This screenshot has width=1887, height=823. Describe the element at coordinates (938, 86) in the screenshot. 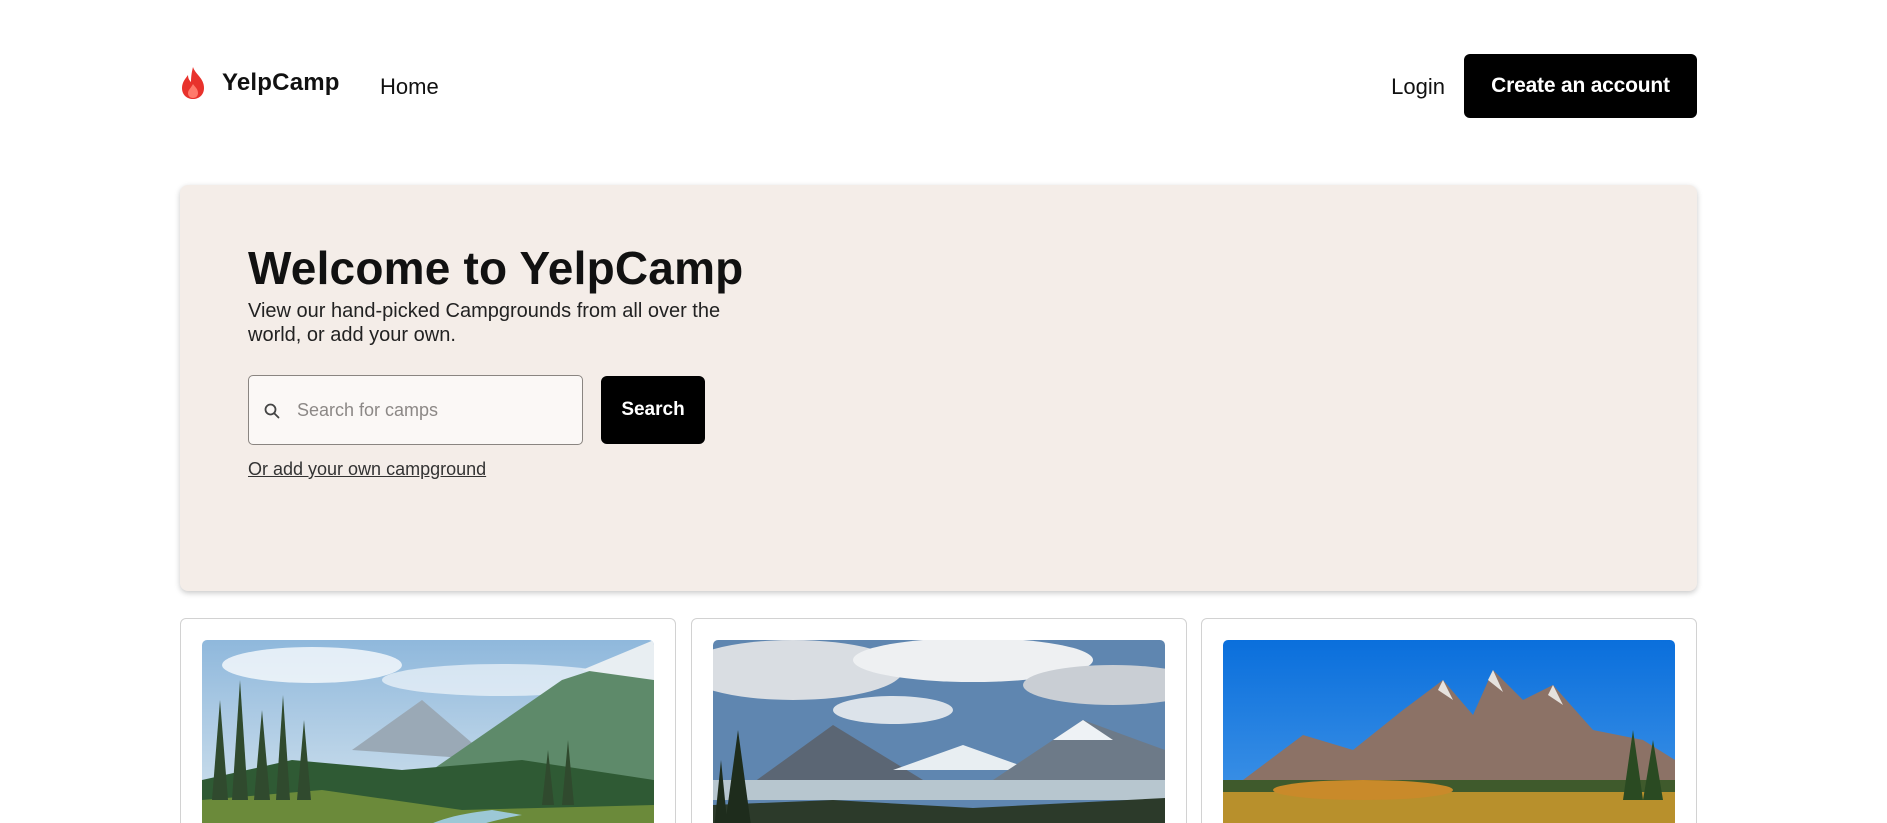

I see `navbar: YelpCamp Home Login Create an account` at that location.